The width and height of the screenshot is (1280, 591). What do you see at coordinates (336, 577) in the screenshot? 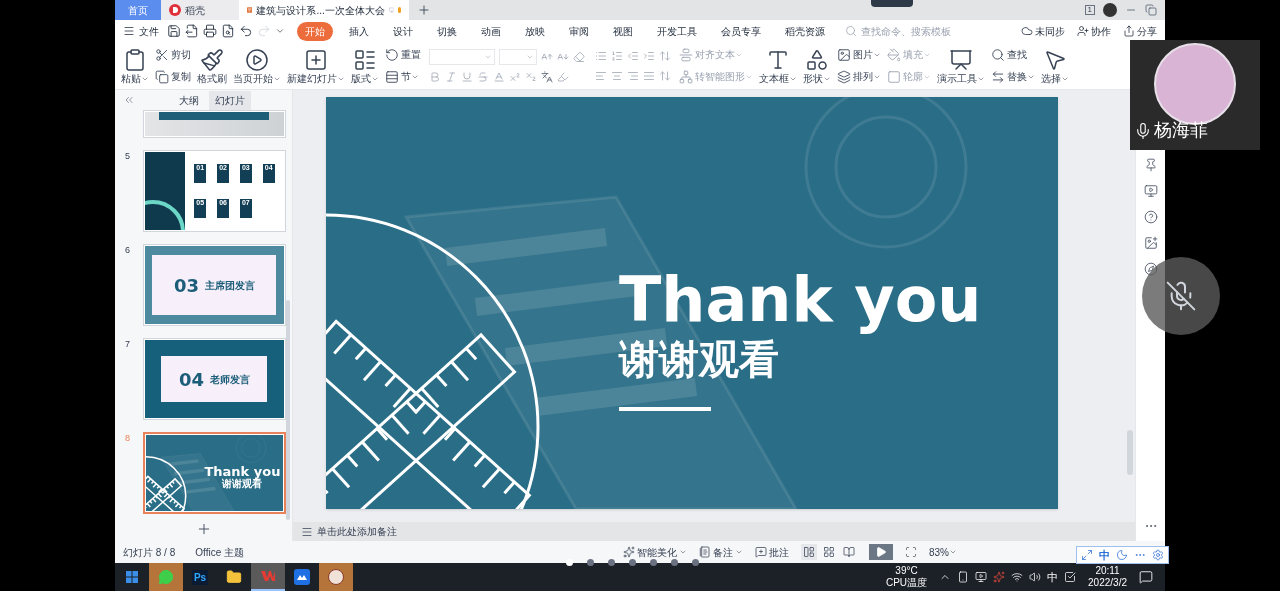
I see `avatar-icon` at bounding box center [336, 577].